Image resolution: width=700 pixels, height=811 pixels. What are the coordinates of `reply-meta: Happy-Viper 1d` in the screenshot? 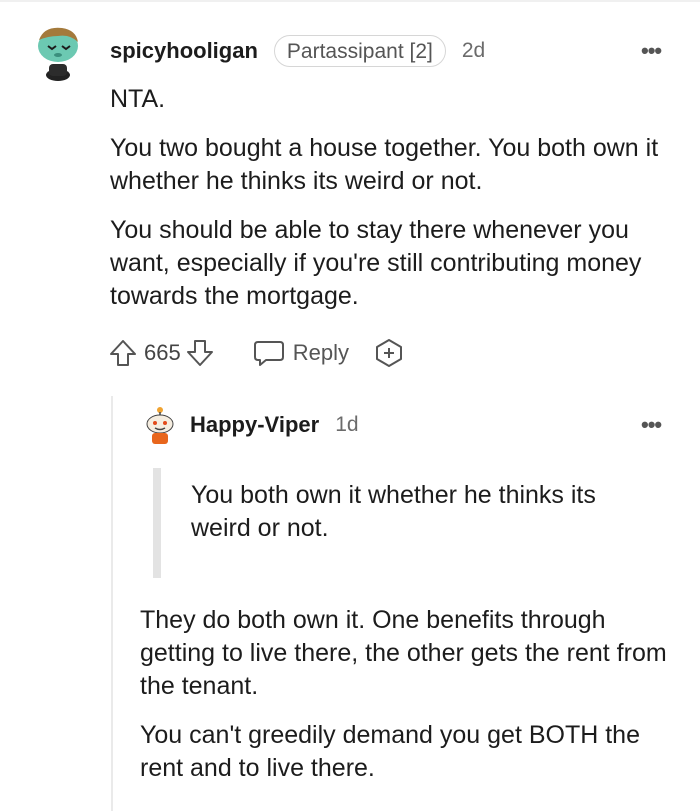 It's located at (274, 425).